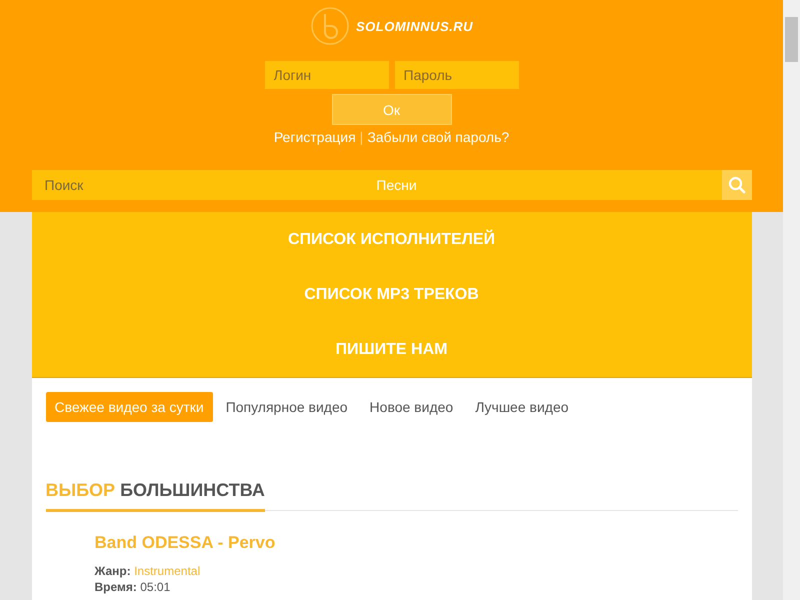 This screenshot has height=600, width=800. What do you see at coordinates (391, 294) in the screenshot?
I see `menu-link: СПИСОК MP3 ТРЕКОВ` at bounding box center [391, 294].